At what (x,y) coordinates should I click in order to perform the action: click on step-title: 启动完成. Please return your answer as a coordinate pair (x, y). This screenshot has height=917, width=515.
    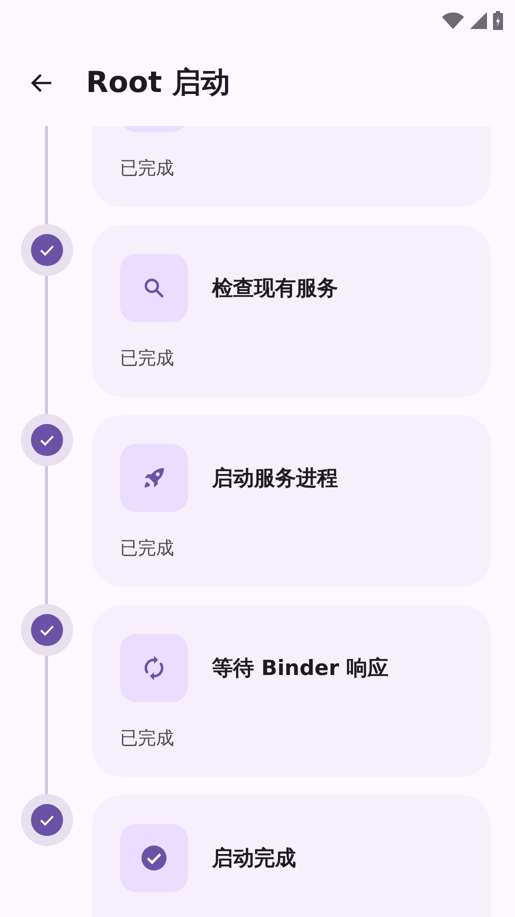
    Looking at the image, I should click on (254, 858).